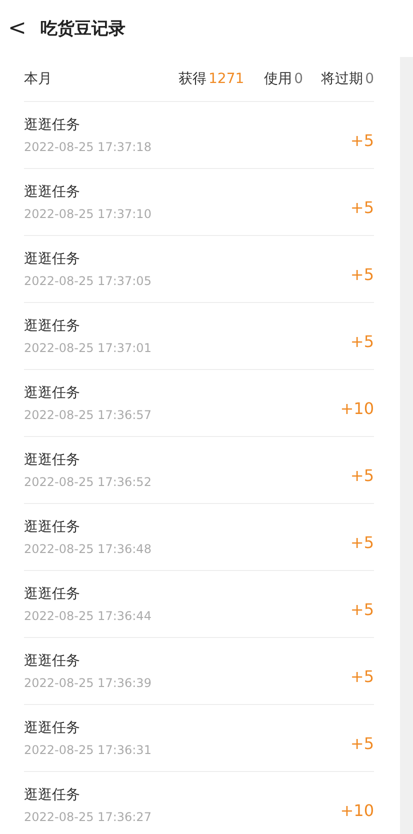  Describe the element at coordinates (88, 147) in the screenshot. I see `record-time: 2022-08-25 17:37:18` at that location.